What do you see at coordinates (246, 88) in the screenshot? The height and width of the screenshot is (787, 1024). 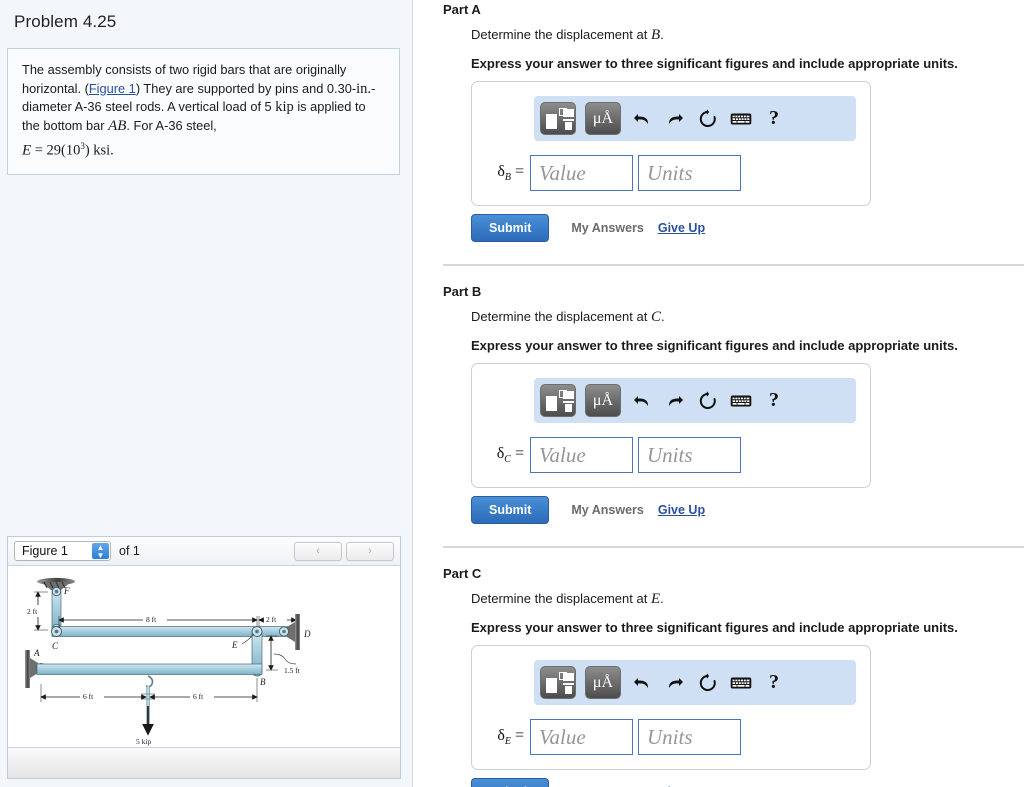 I see `statement-text-2: ) They are supported by pins and 0.30-` at bounding box center [246, 88].